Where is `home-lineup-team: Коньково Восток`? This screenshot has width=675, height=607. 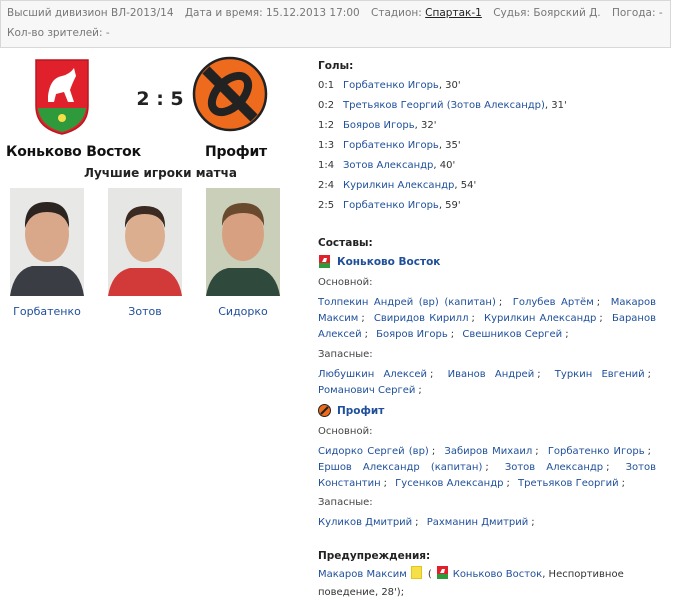
home-lineup-team: Коньково Восток is located at coordinates (379, 261).